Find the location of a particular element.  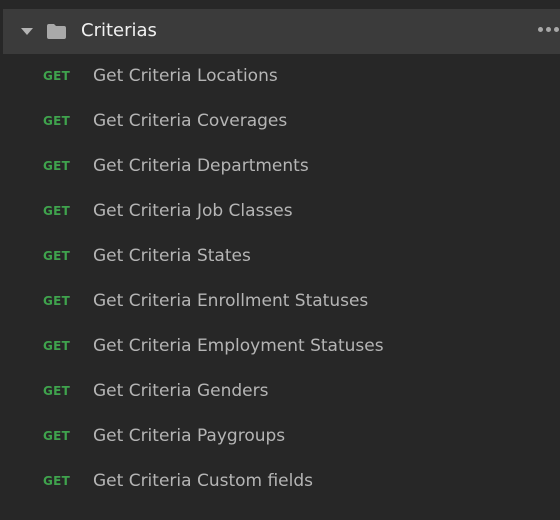

request-item: GET Get Criteria Custom fields is located at coordinates (280, 481).